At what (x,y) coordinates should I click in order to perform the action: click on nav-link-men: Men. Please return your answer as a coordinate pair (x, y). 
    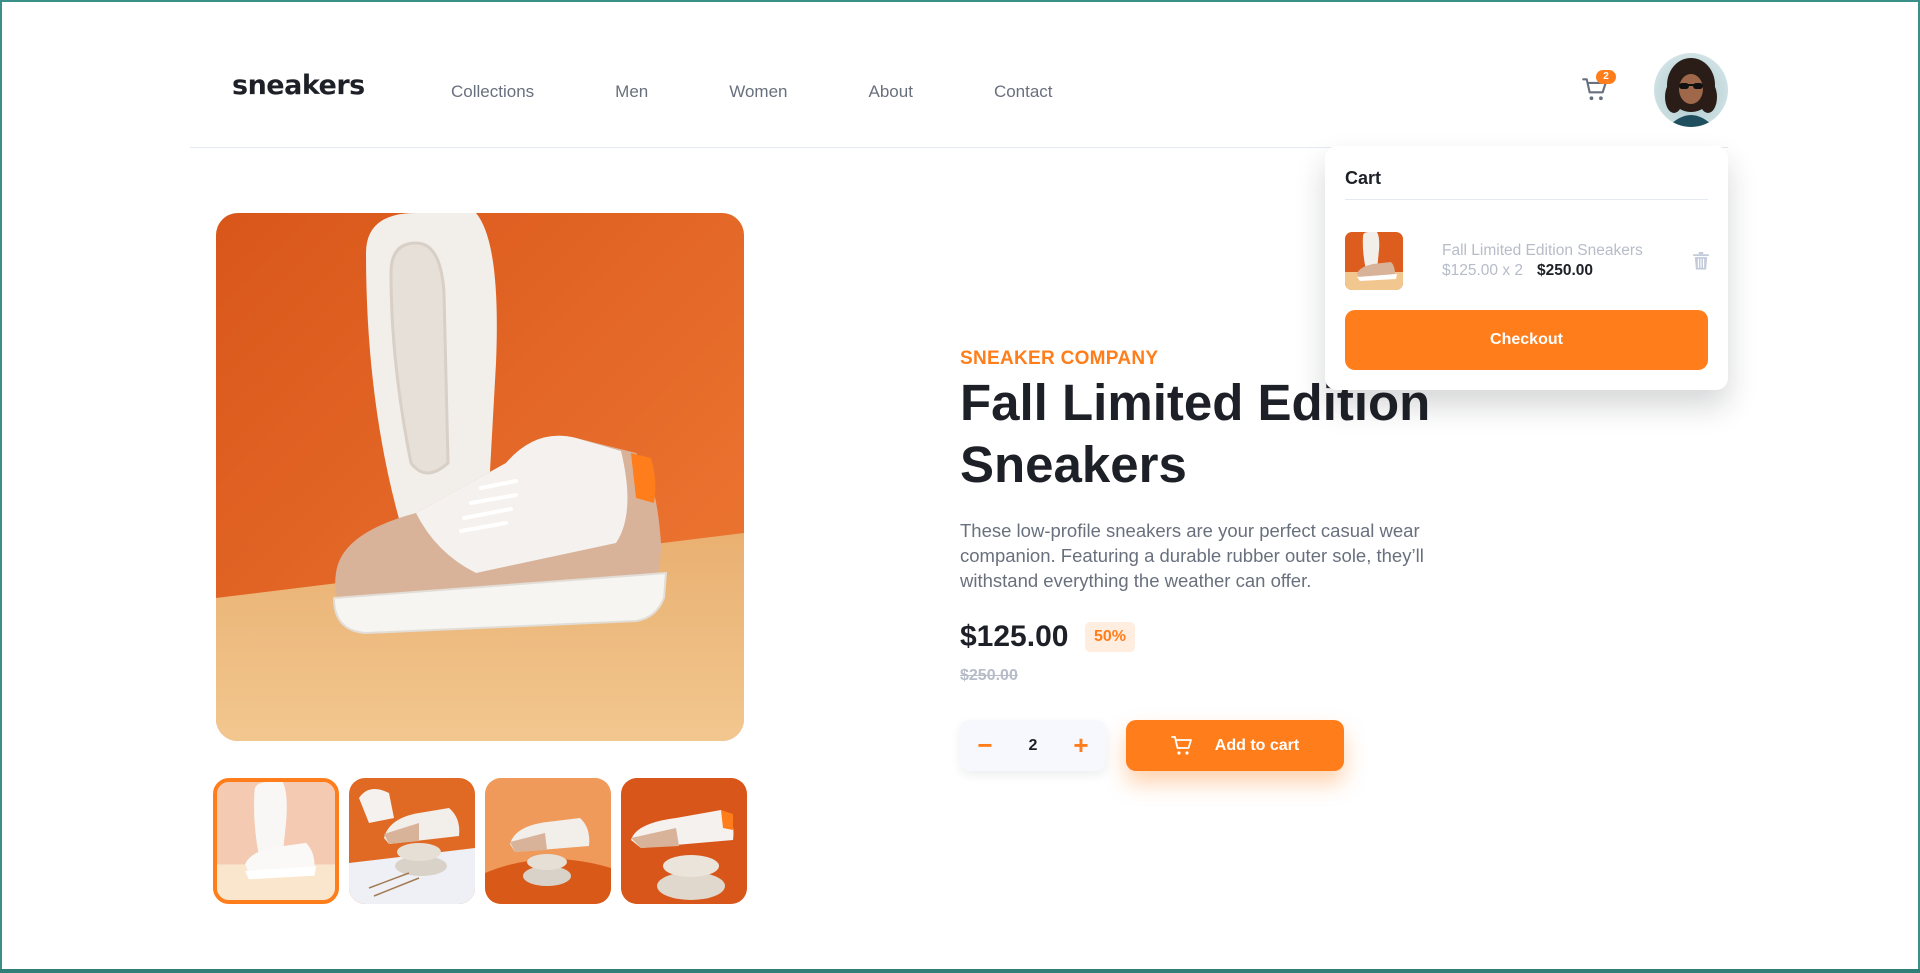
    Looking at the image, I should click on (631, 92).